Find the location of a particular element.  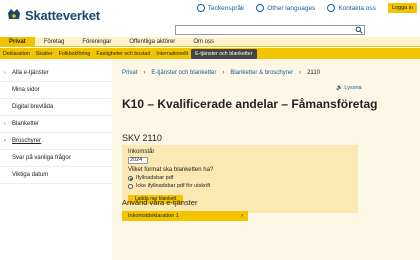

sidebar-item: ‹ Blanketter is located at coordinates (56, 124).